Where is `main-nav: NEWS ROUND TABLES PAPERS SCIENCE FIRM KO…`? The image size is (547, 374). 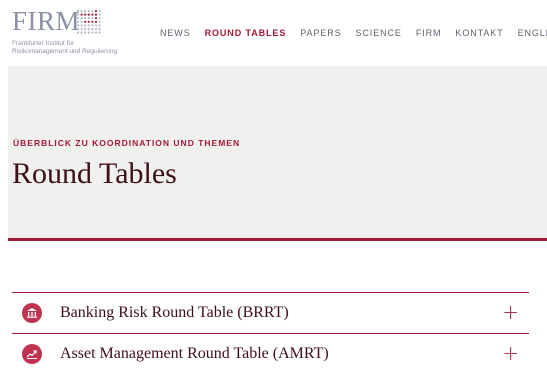 main-nav: NEWS ROUND TABLES PAPERS SCIENCE FIRM KO… is located at coordinates (353, 33).